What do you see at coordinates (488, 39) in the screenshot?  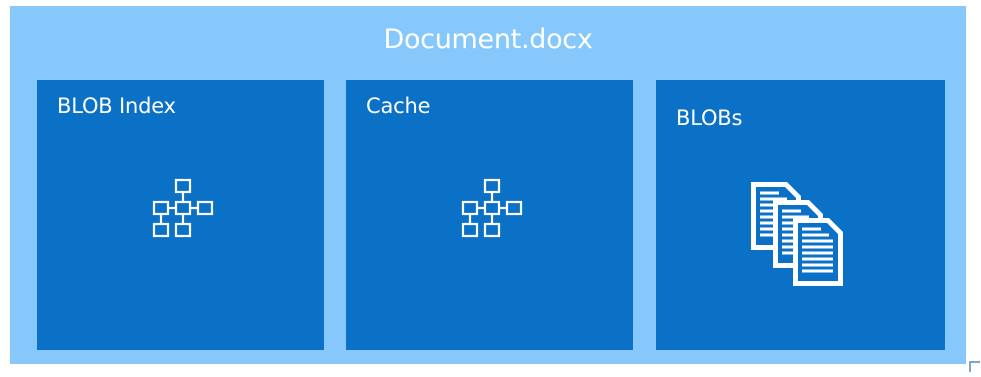 I see `document-title: Document.docx` at bounding box center [488, 39].